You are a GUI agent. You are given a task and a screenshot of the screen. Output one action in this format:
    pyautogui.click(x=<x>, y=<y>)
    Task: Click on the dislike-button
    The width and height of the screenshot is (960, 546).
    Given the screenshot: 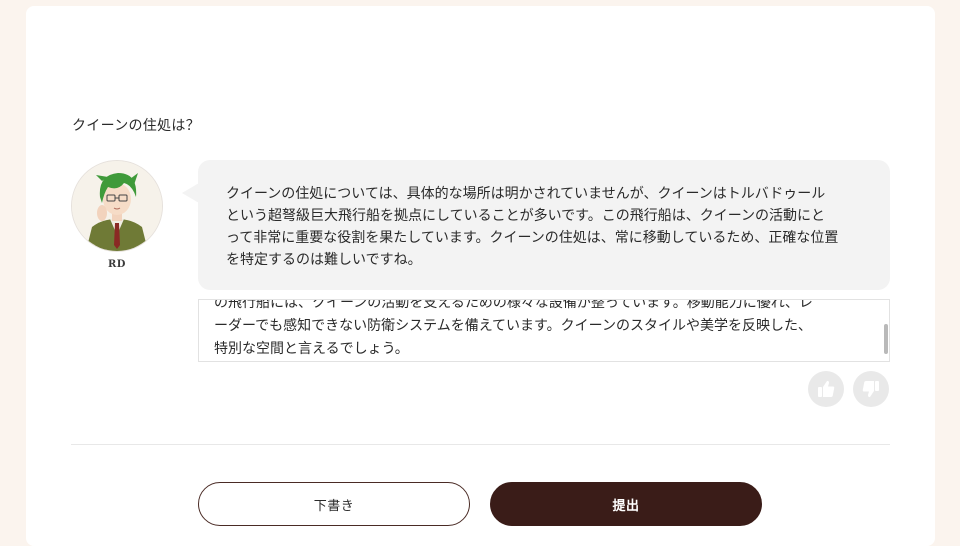 What is the action you would take?
    pyautogui.click(x=871, y=389)
    